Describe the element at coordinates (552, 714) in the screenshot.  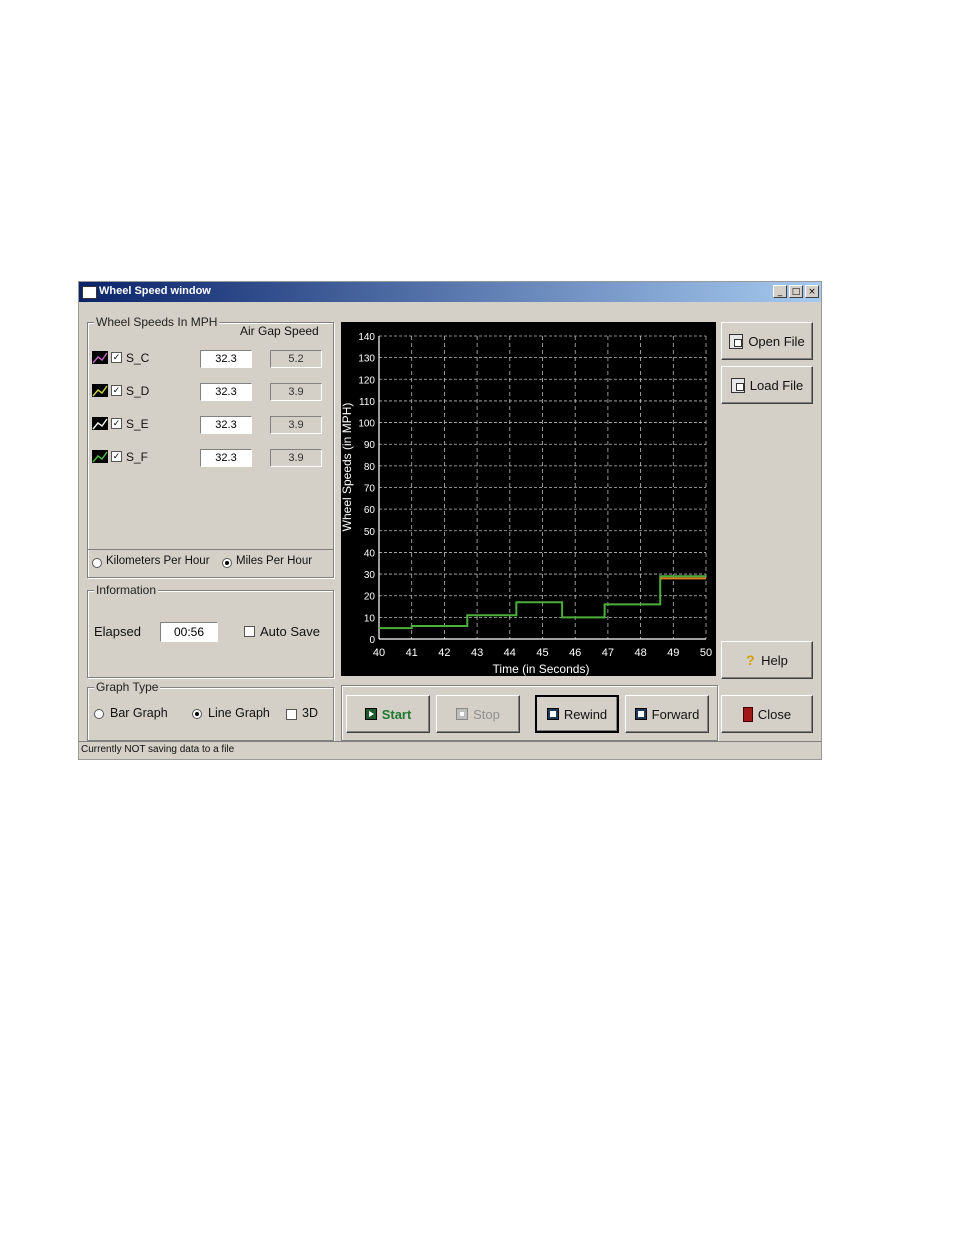
I see `rewind-icon` at that location.